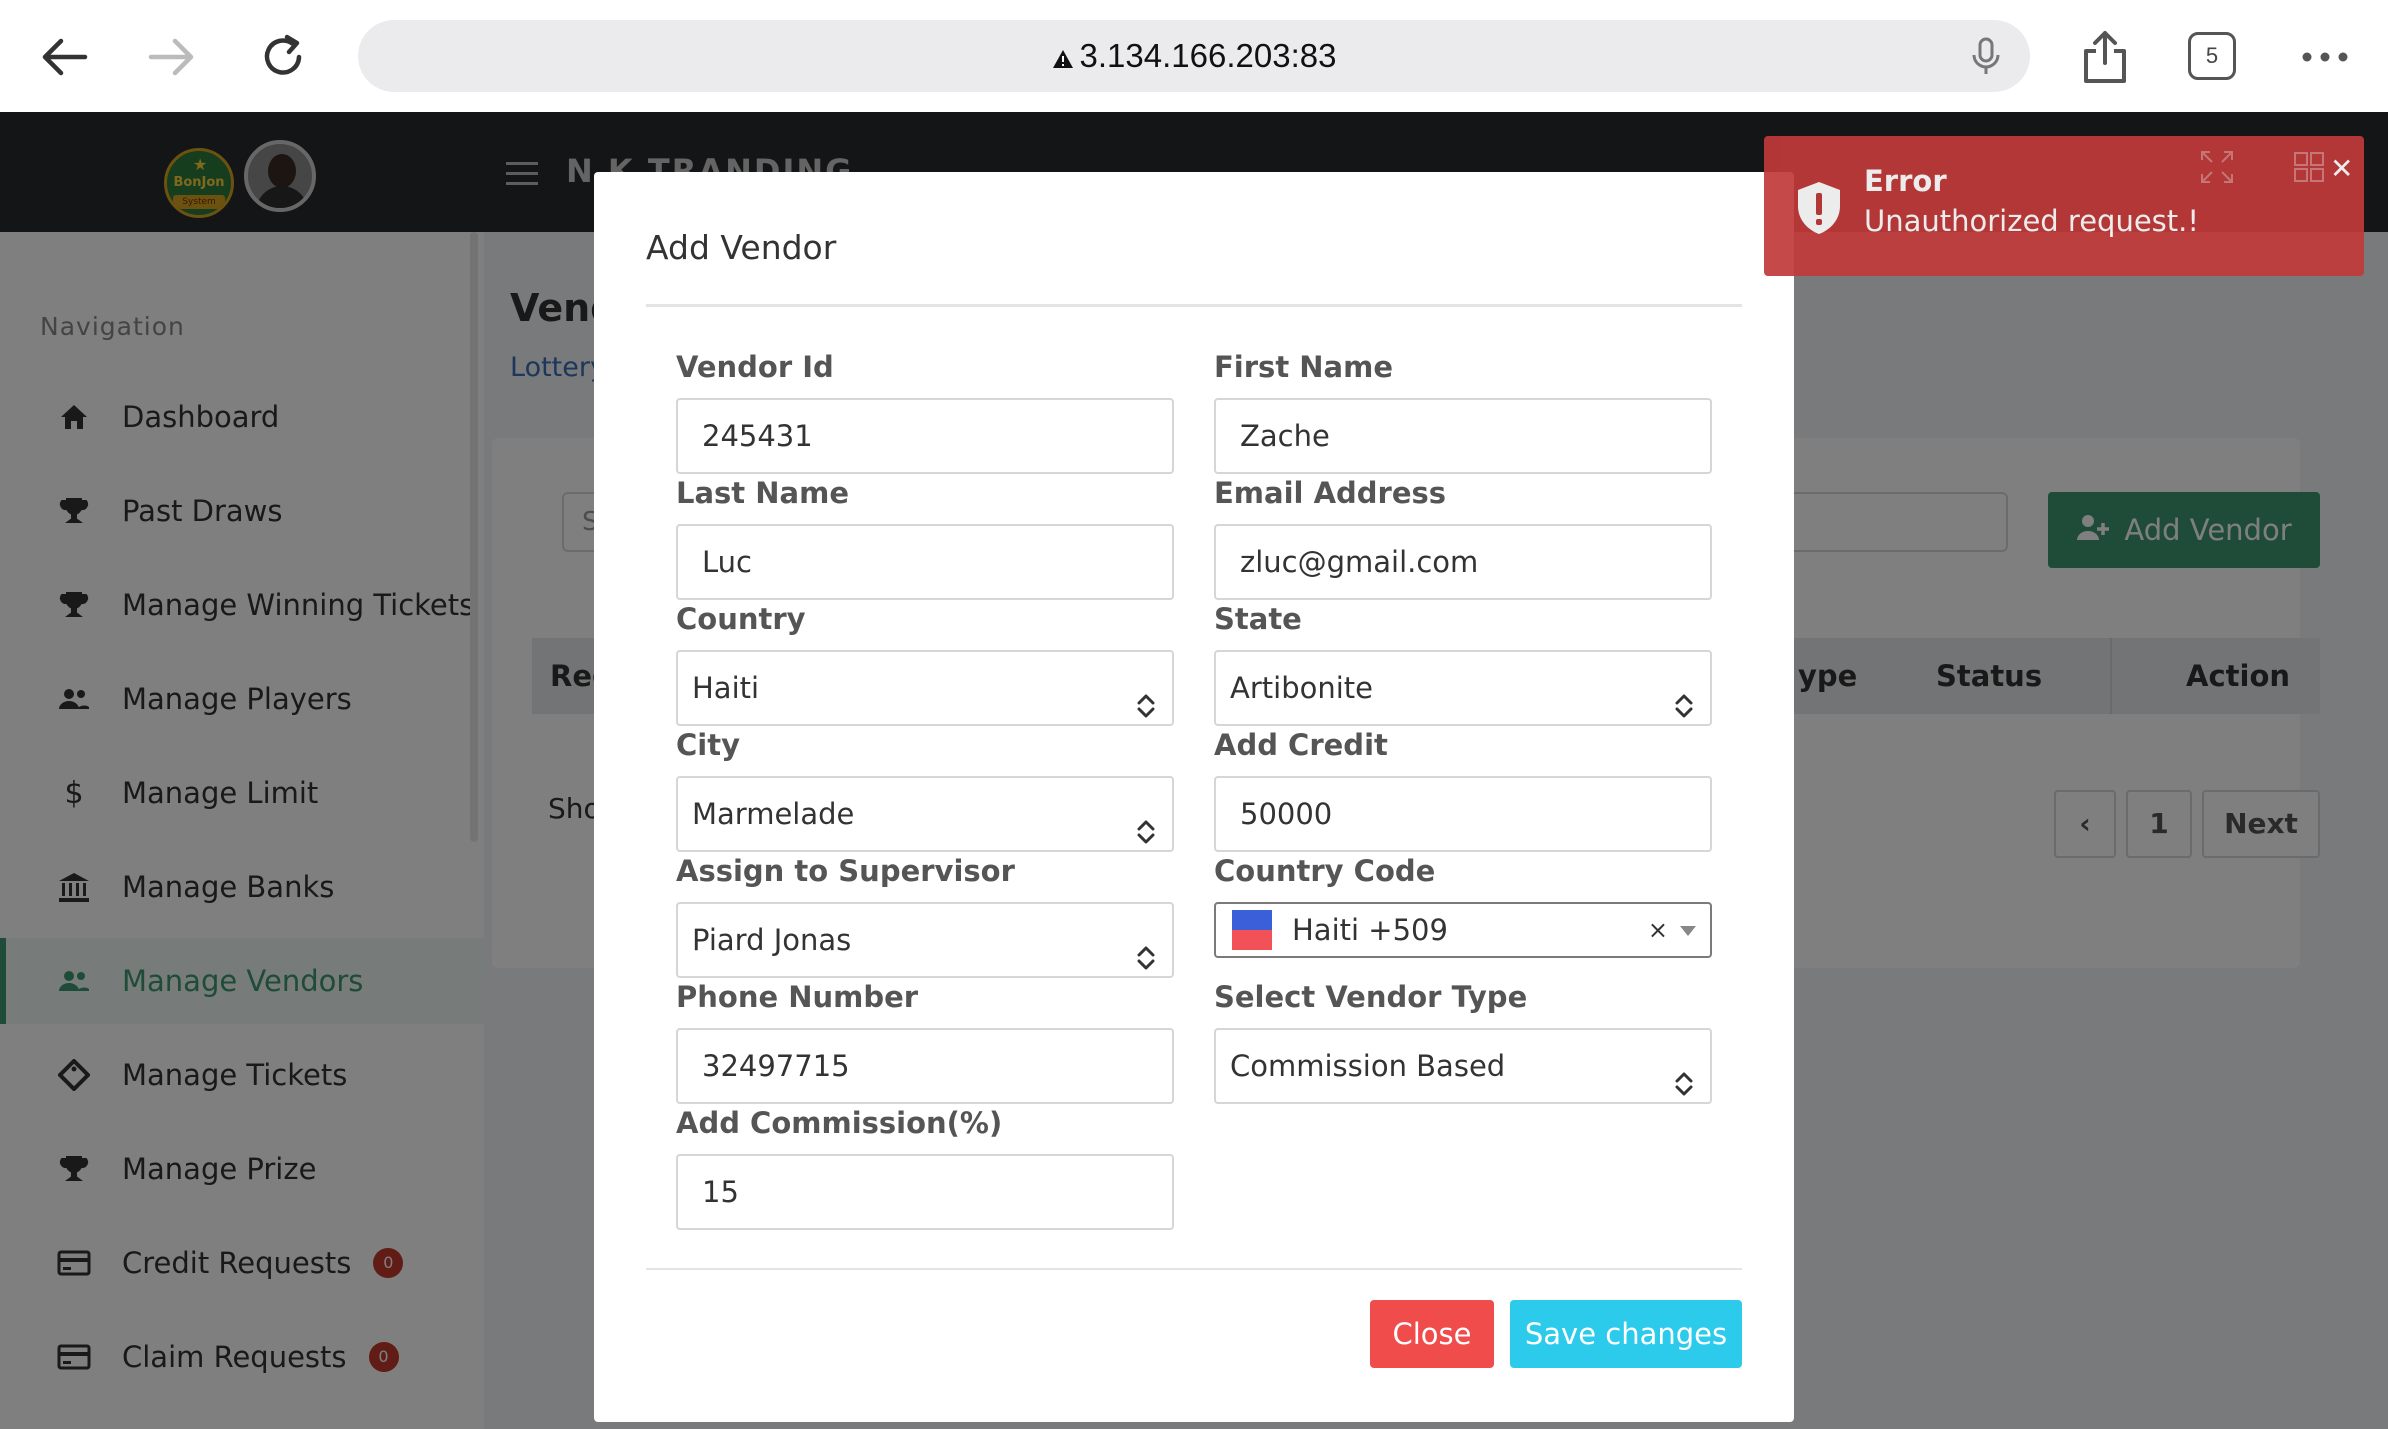 The width and height of the screenshot is (2388, 1429). Describe the element at coordinates (925, 436) in the screenshot. I see `vendor-id-input: 245431` at that location.